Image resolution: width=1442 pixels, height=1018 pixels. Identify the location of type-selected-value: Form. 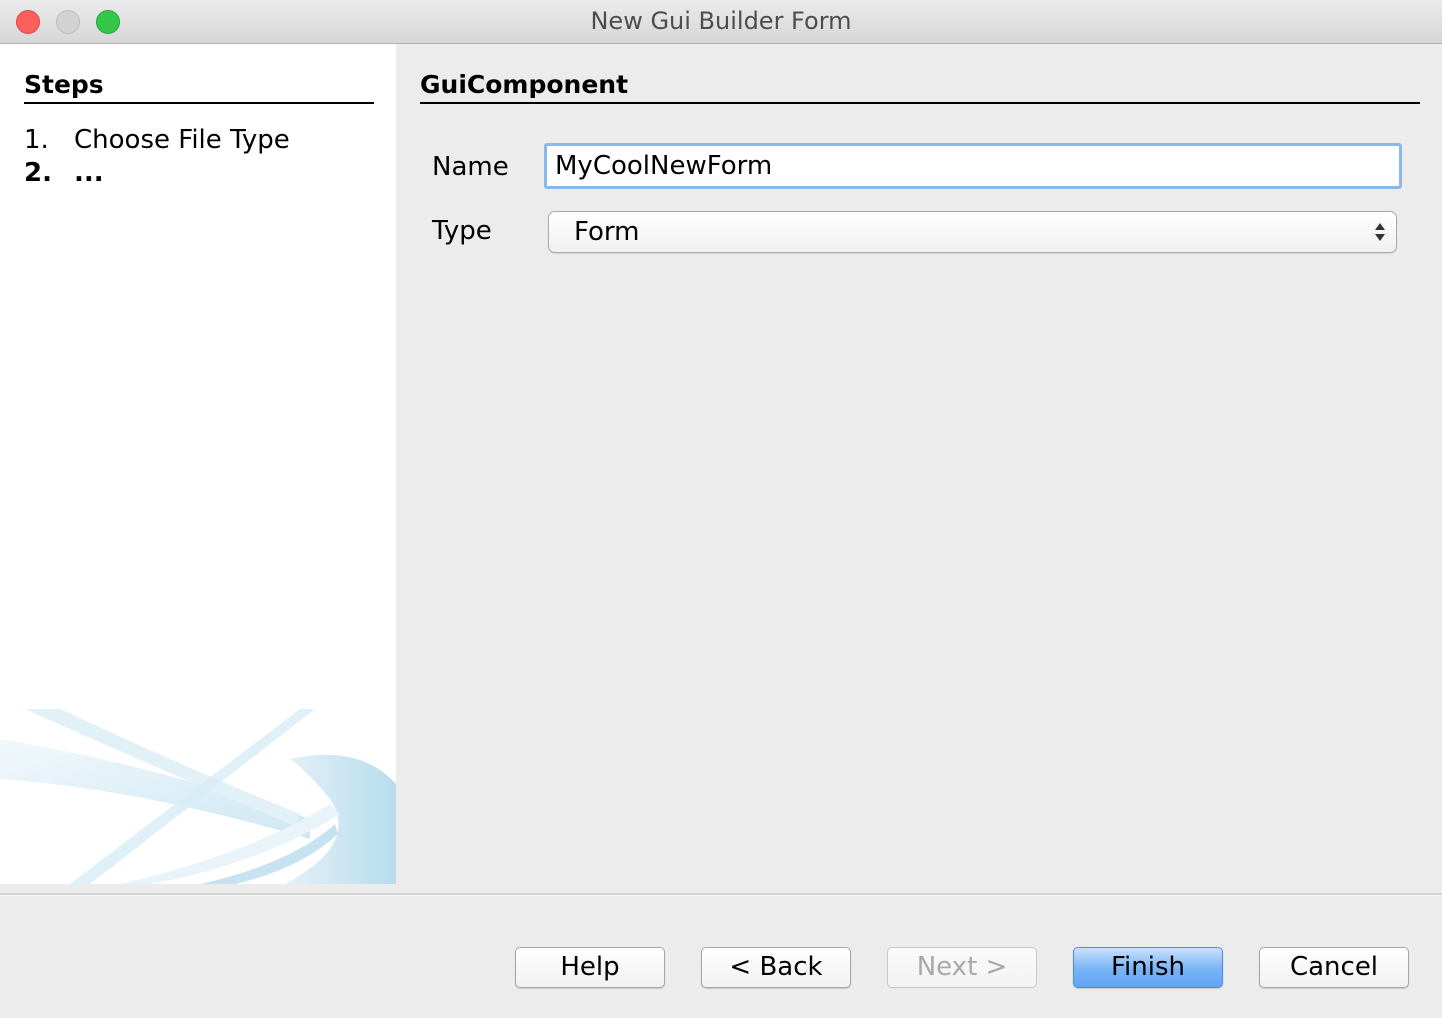
(607, 232).